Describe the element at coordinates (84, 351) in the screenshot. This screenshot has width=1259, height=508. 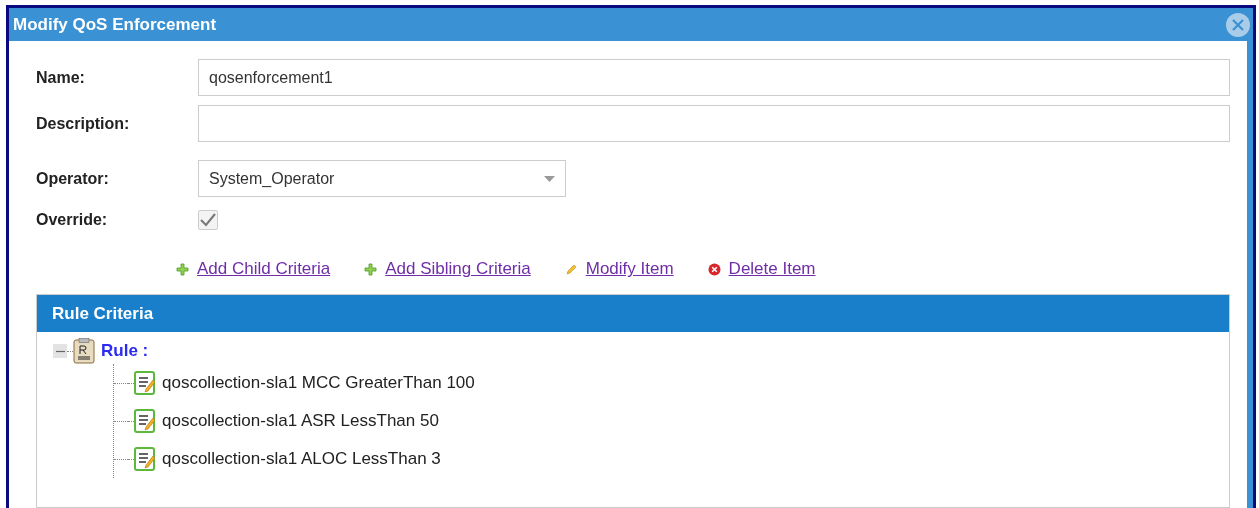
I see `clipboard-icon` at that location.